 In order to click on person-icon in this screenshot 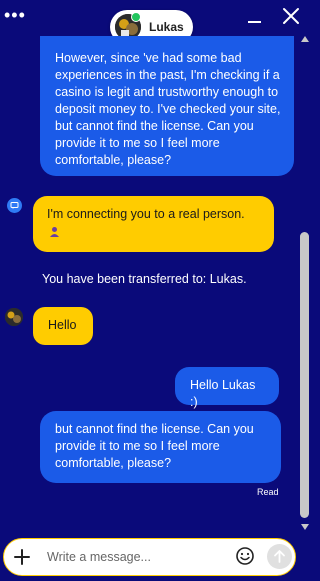, I will do `click(54, 232)`.